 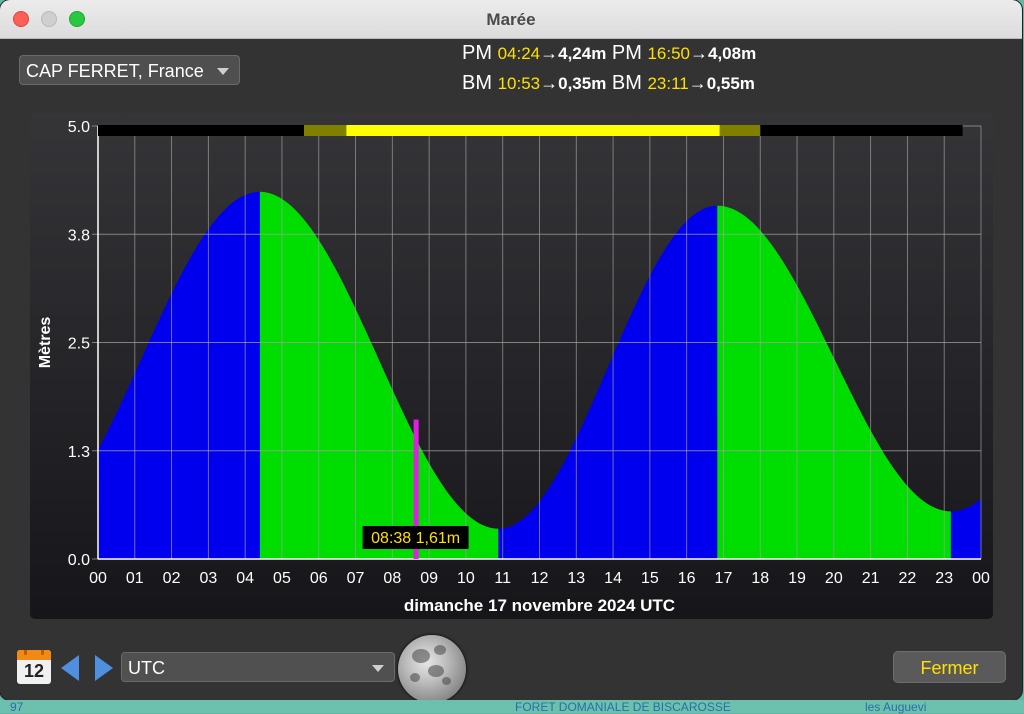 I want to click on falling-tide-area, so click(x=379, y=375).